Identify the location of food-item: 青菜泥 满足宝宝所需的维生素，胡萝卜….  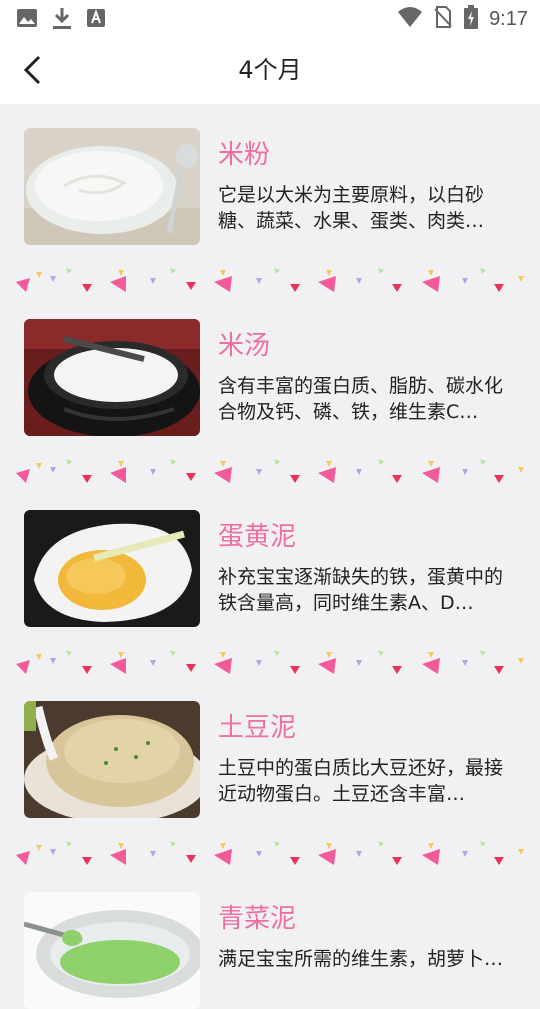
(270, 938).